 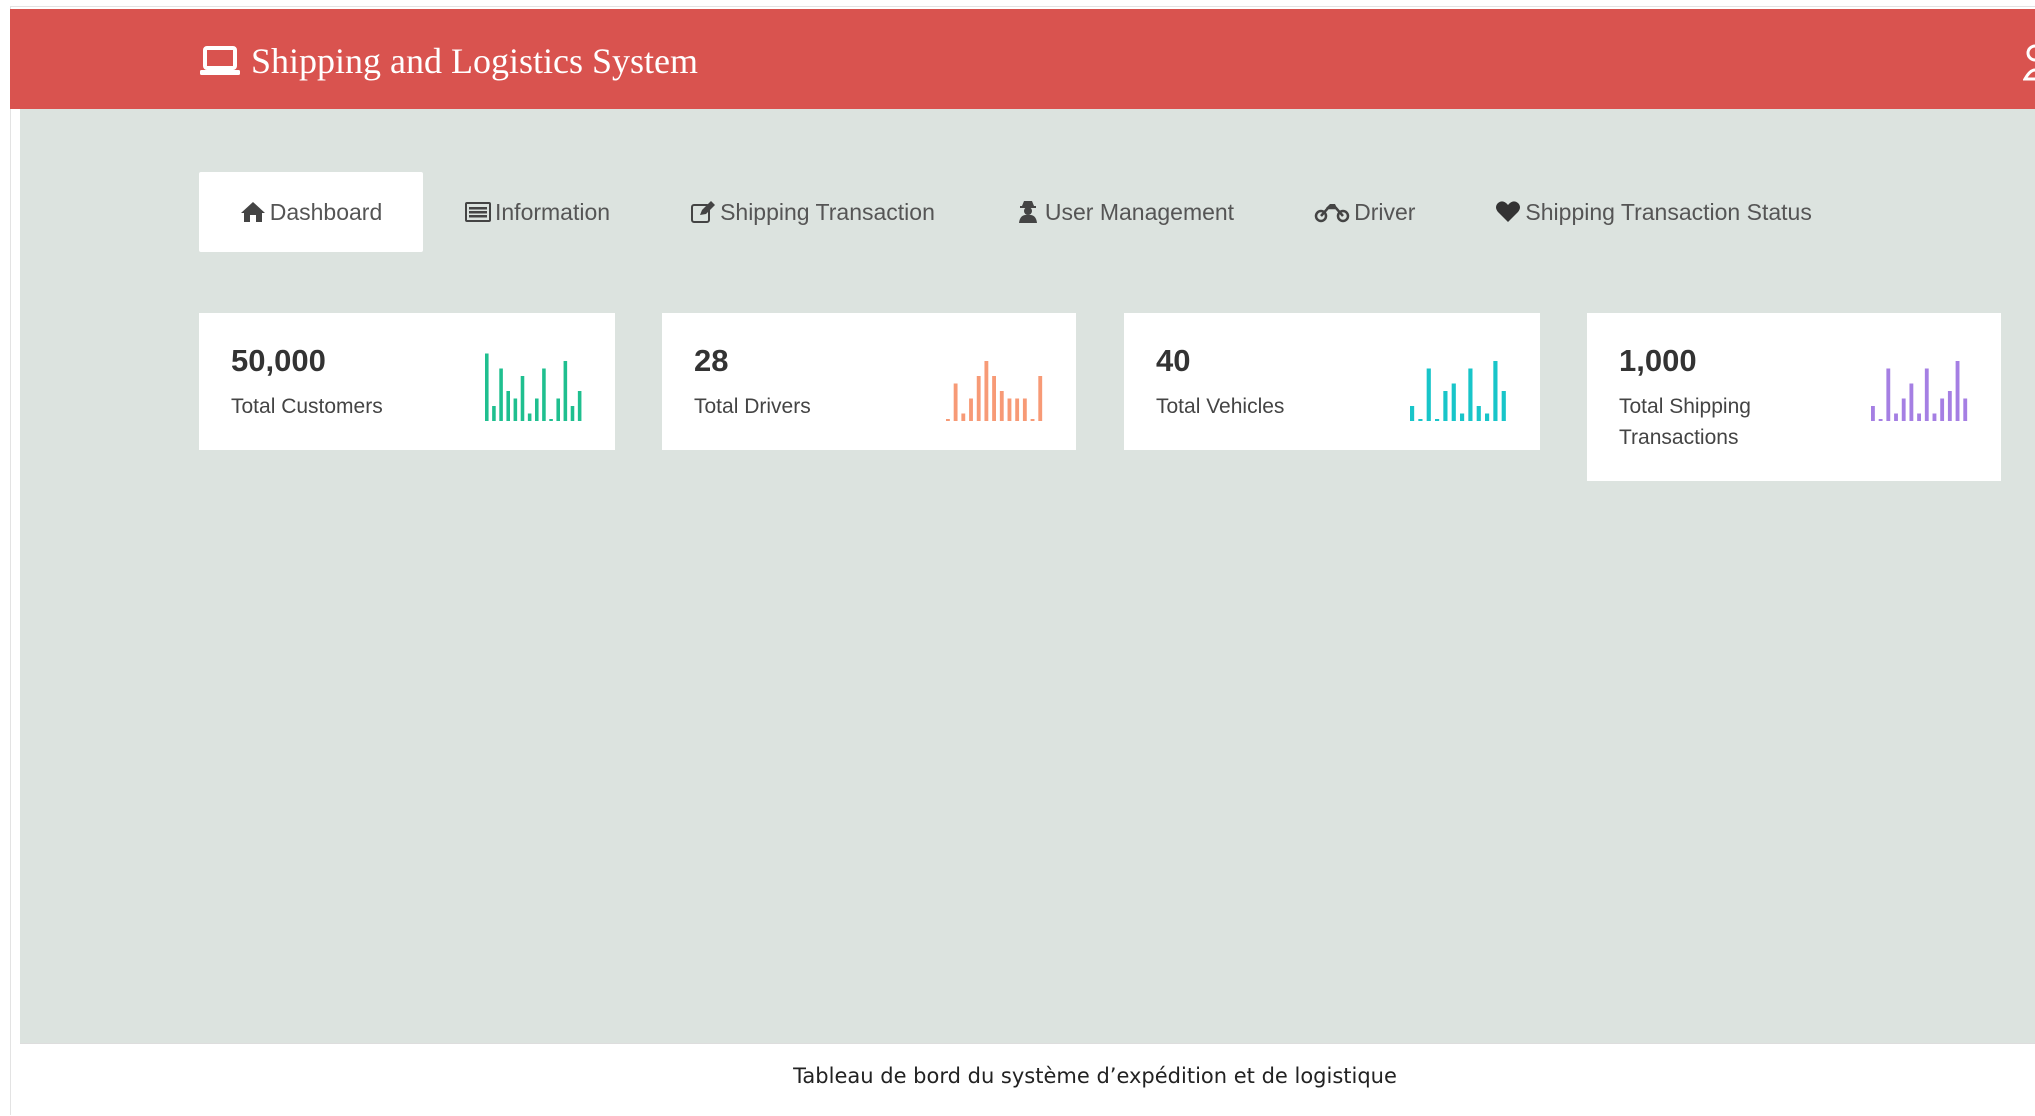 I want to click on edit-icon, so click(x=703, y=212).